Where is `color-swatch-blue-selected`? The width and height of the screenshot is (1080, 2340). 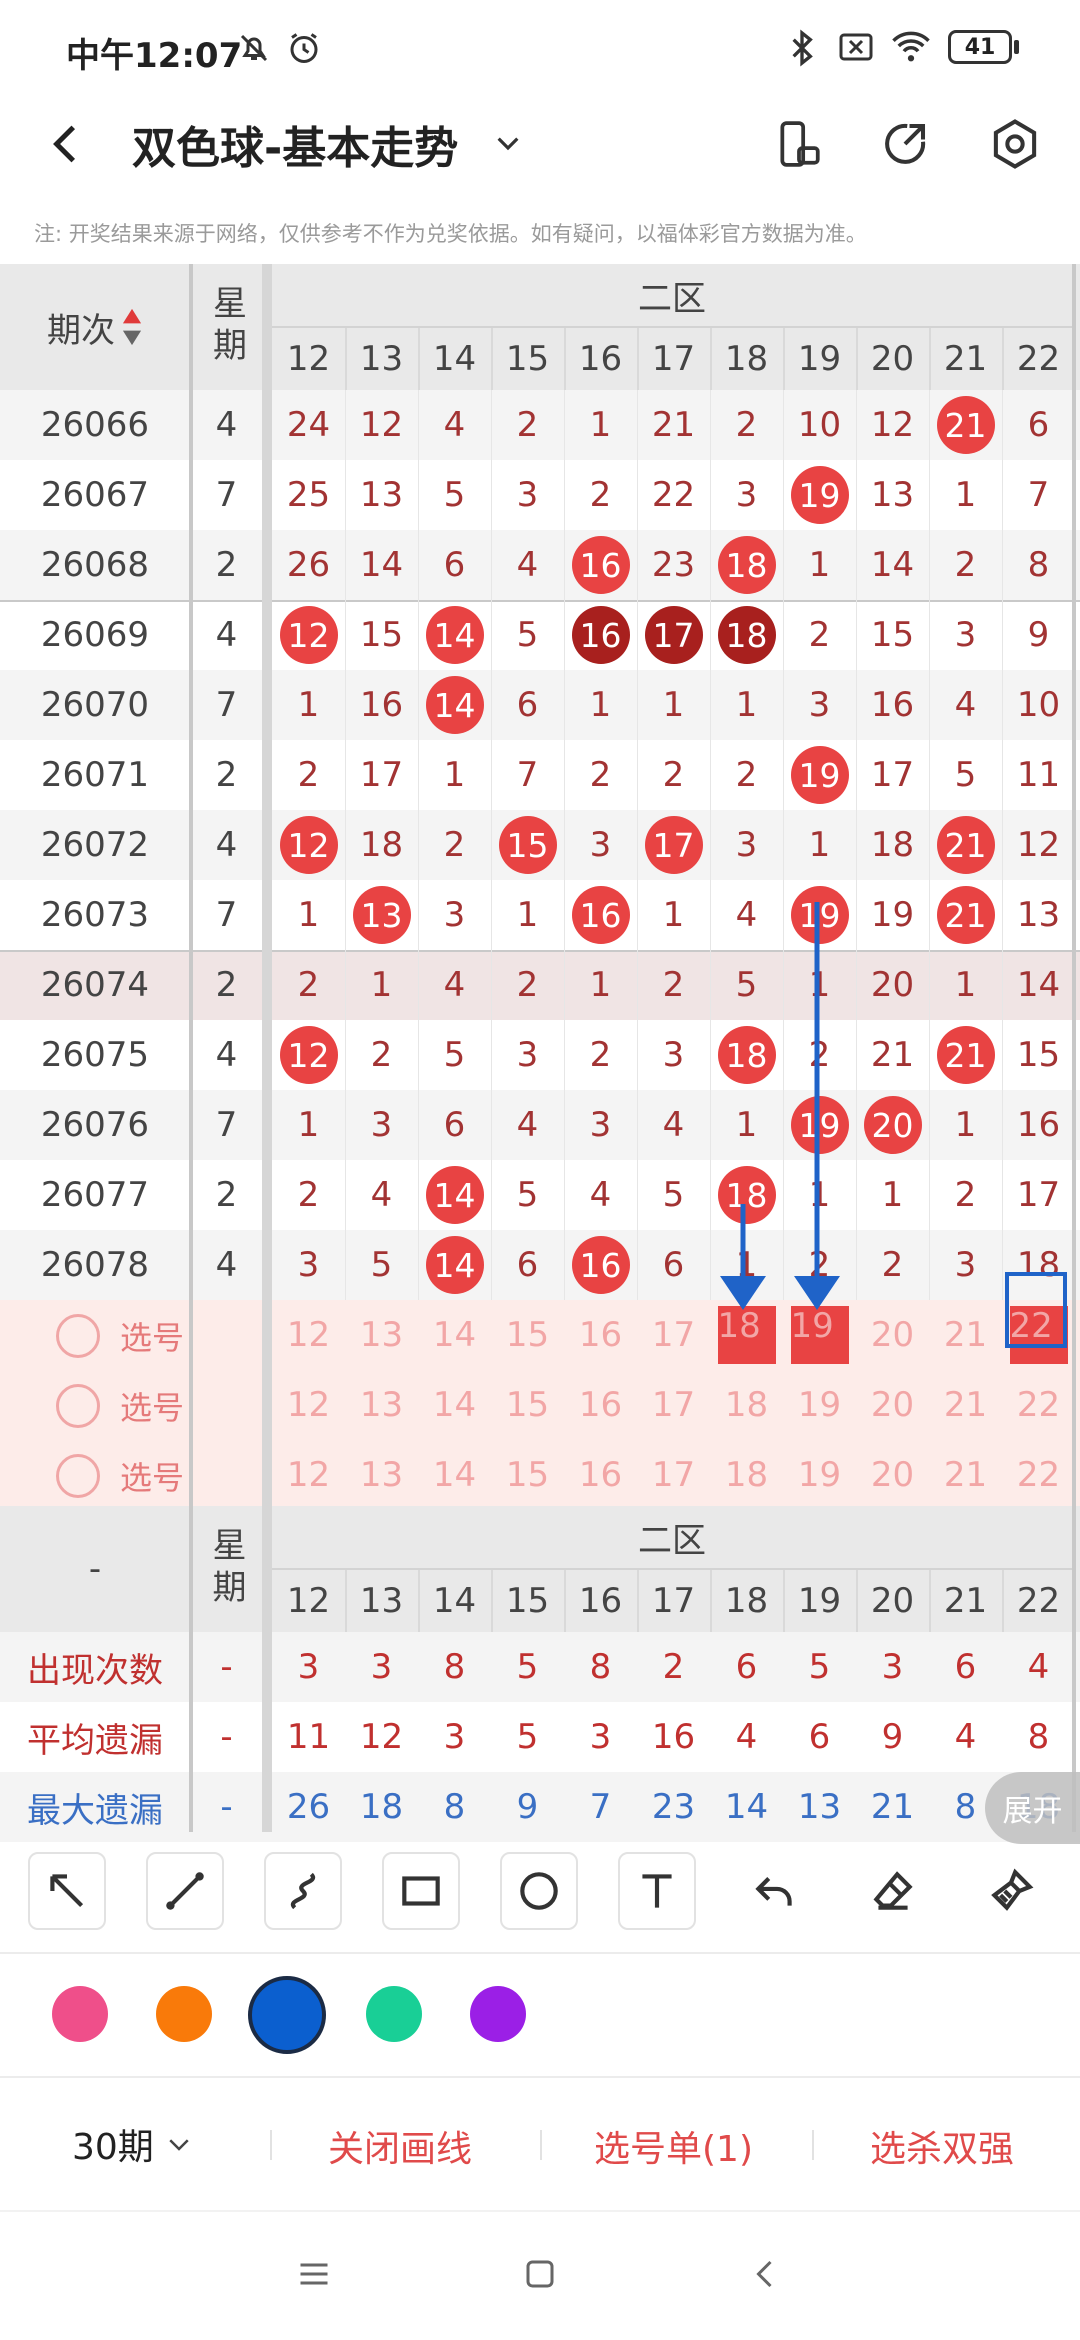 color-swatch-blue-selected is located at coordinates (287, 2015).